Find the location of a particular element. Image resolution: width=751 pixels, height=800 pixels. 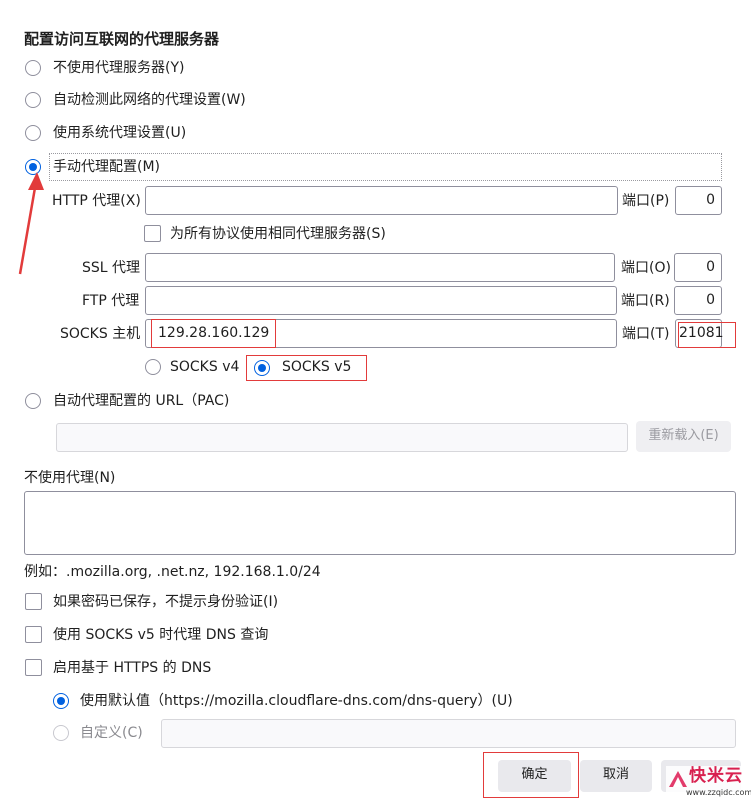

socks-host-input: 129.28.160.129 is located at coordinates (381, 333).